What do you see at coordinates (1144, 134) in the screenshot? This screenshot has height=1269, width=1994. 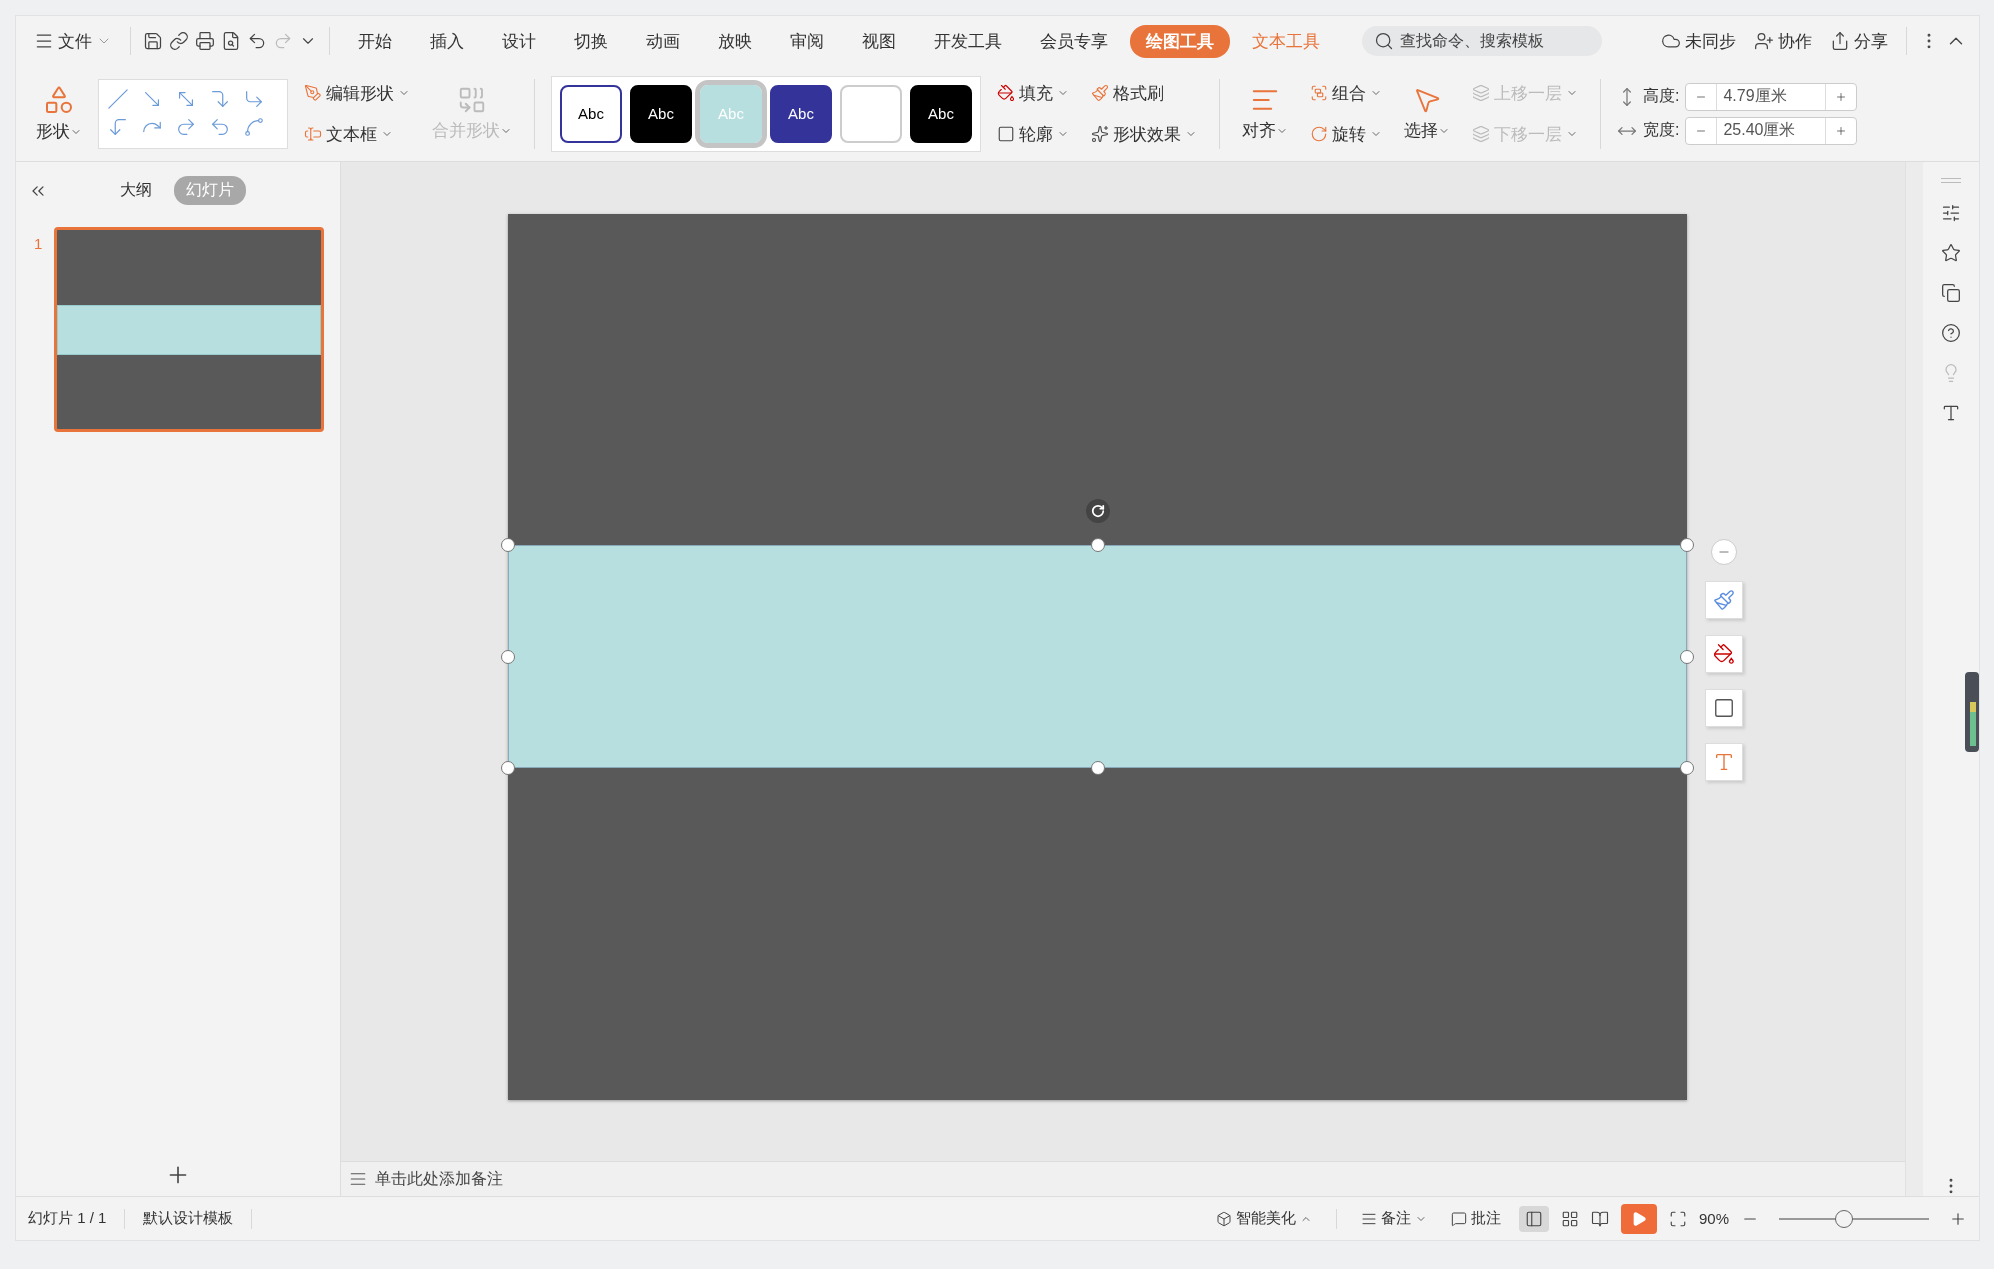 I see `shape-effects-button: 形状效果` at bounding box center [1144, 134].